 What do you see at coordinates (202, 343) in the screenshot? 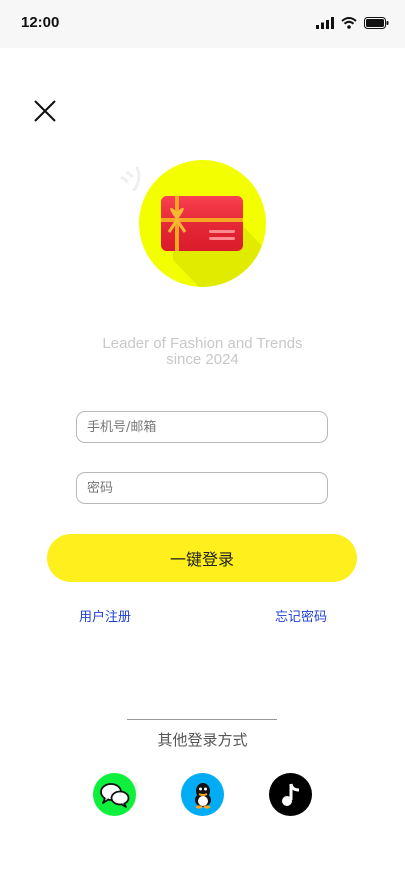
I see `slogan-line-1: Leader of Fashion and Trends` at bounding box center [202, 343].